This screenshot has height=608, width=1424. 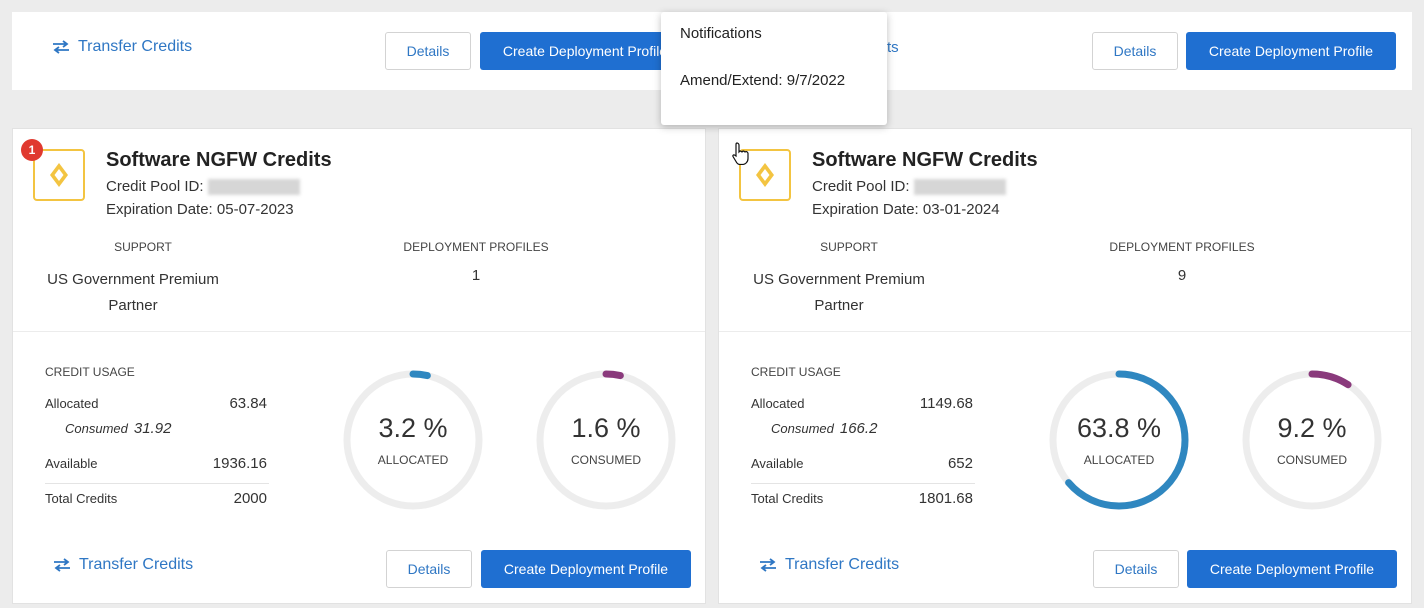 What do you see at coordinates (858, 428) in the screenshot?
I see `consumed-value: 166.2` at bounding box center [858, 428].